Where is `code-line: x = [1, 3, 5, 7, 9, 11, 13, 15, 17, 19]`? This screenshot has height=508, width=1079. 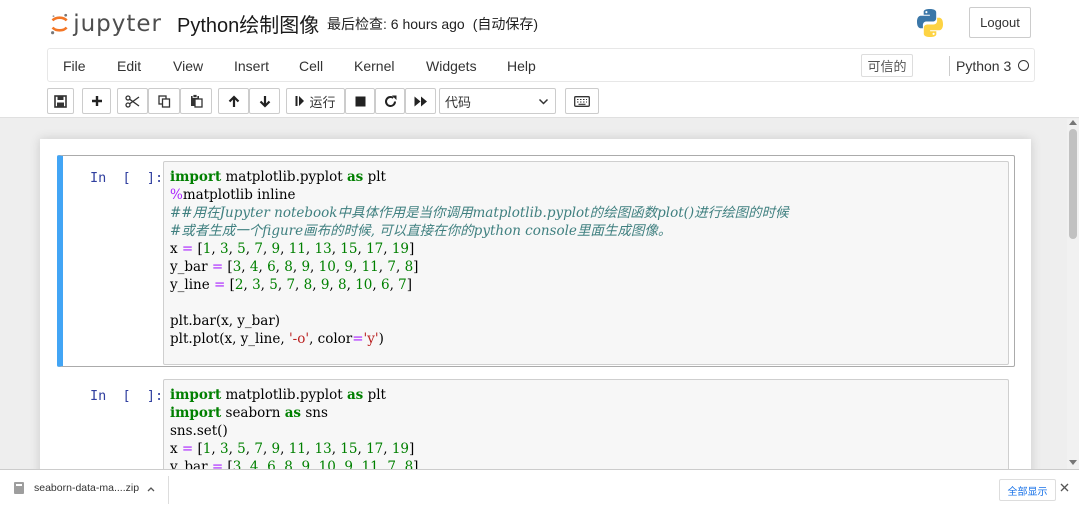
code-line: x = [1, 3, 5, 7, 9, 11, 13, 15, 17, 19] is located at coordinates (292, 249).